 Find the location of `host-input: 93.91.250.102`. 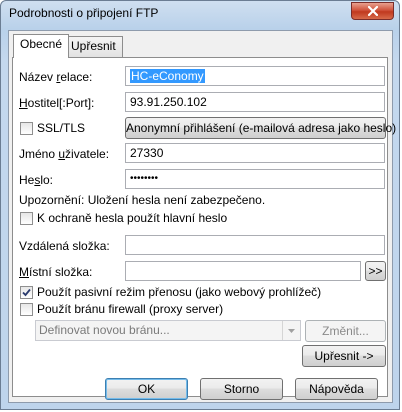

host-input: 93.91.250.102 is located at coordinates (255, 102).